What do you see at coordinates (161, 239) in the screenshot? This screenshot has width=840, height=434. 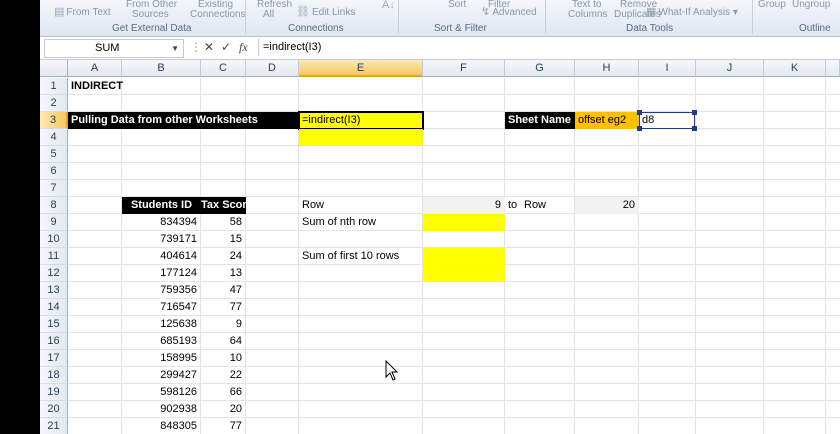 I see `student-id-cell: 739171` at bounding box center [161, 239].